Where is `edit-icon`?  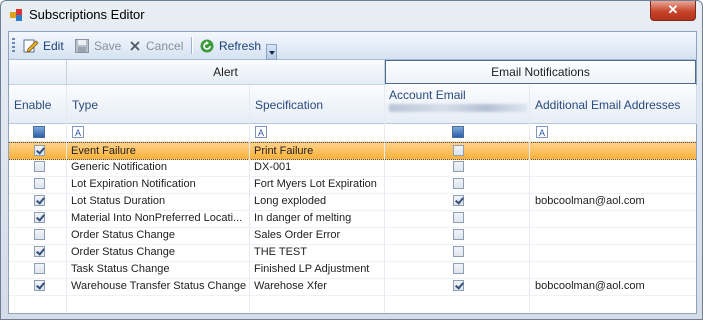 edit-icon is located at coordinates (31, 46).